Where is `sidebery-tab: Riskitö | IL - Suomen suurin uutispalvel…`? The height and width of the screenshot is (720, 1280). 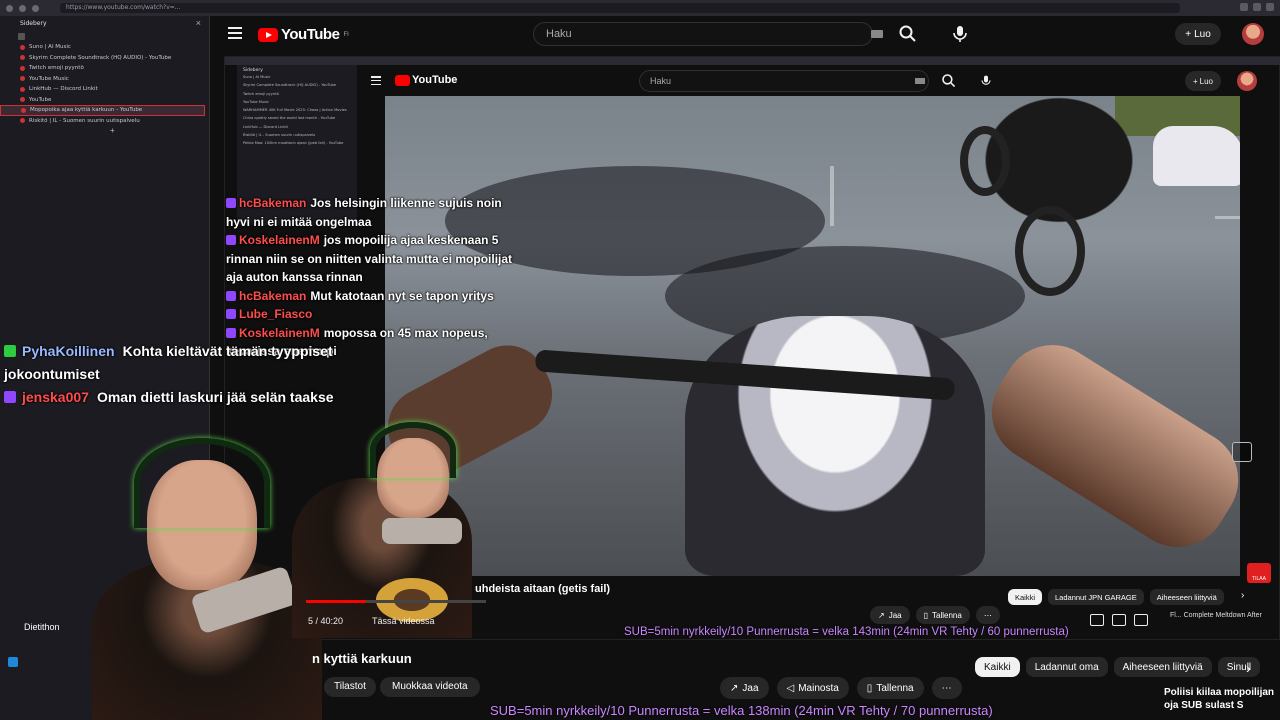
sidebery-tab: Riskitö | IL - Suomen suurin uutispalvel… is located at coordinates (104, 121).